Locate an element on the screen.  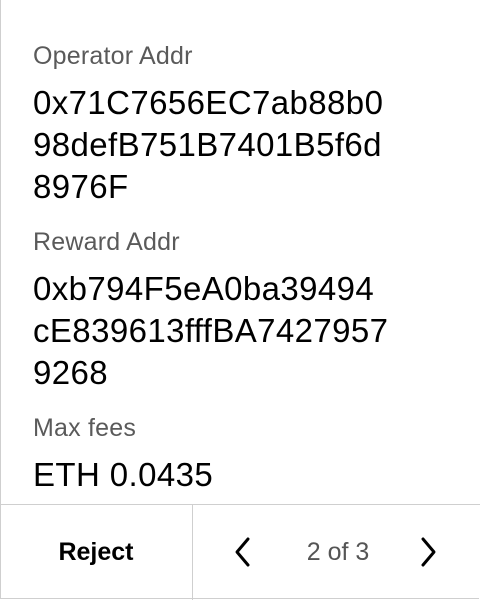
chevron-left-icon is located at coordinates (244, 552).